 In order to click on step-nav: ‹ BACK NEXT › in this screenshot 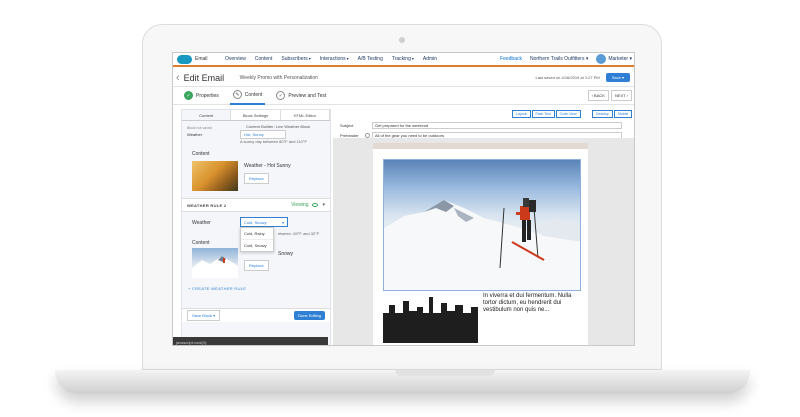, I will do `click(609, 95)`.